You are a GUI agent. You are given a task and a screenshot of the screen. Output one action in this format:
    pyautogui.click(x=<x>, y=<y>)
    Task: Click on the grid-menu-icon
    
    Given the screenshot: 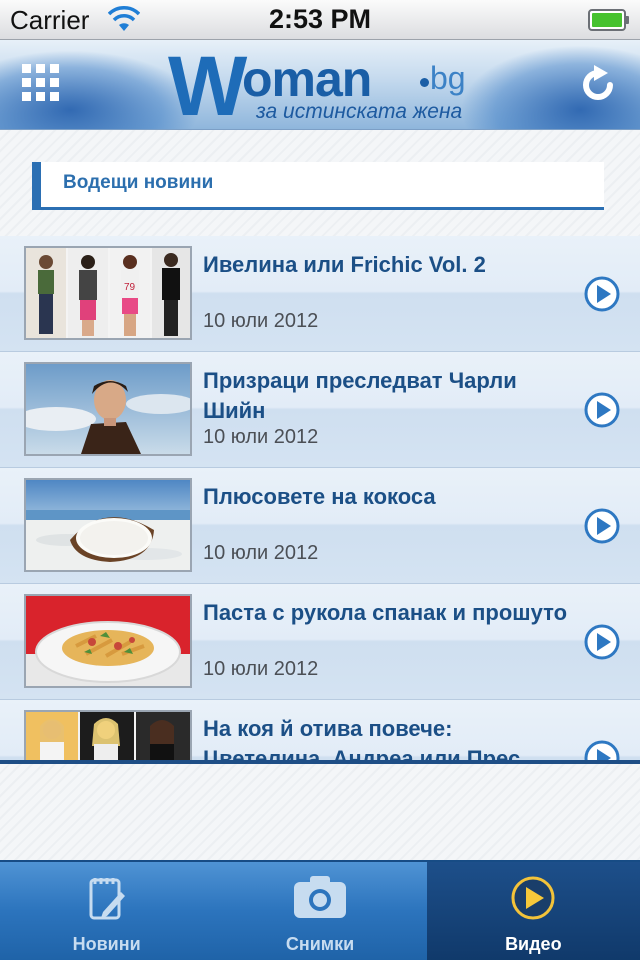 What is the action you would take?
    pyautogui.click(x=41, y=83)
    